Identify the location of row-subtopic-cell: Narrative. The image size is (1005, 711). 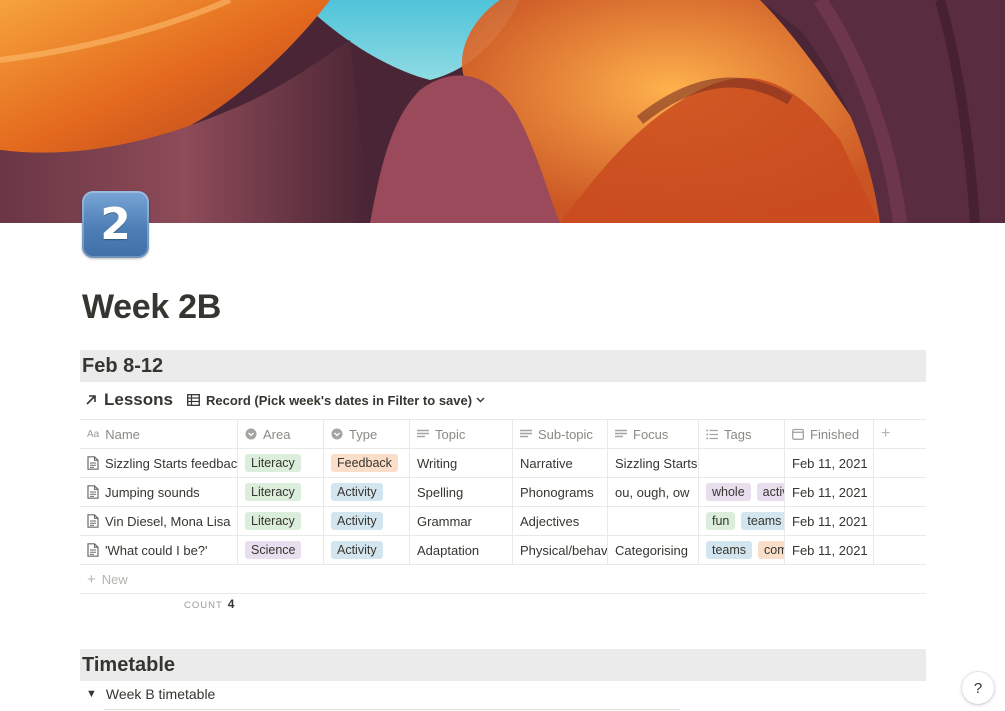
(560, 463).